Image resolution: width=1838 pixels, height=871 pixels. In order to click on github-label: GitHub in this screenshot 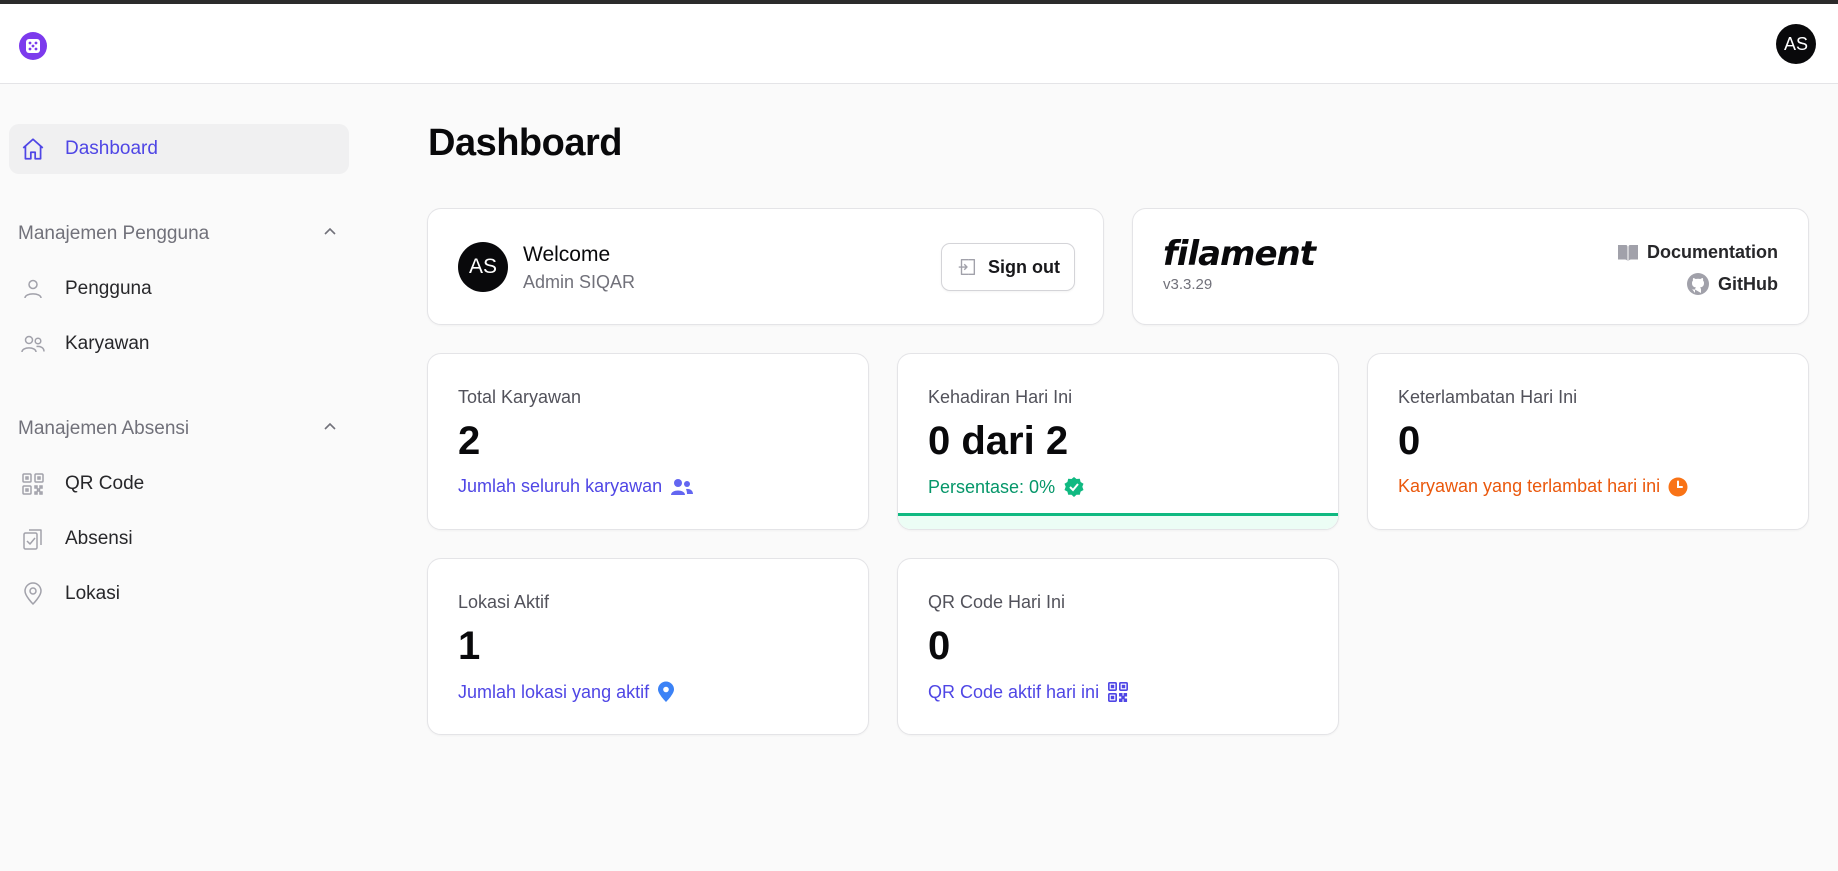, I will do `click(1748, 283)`.